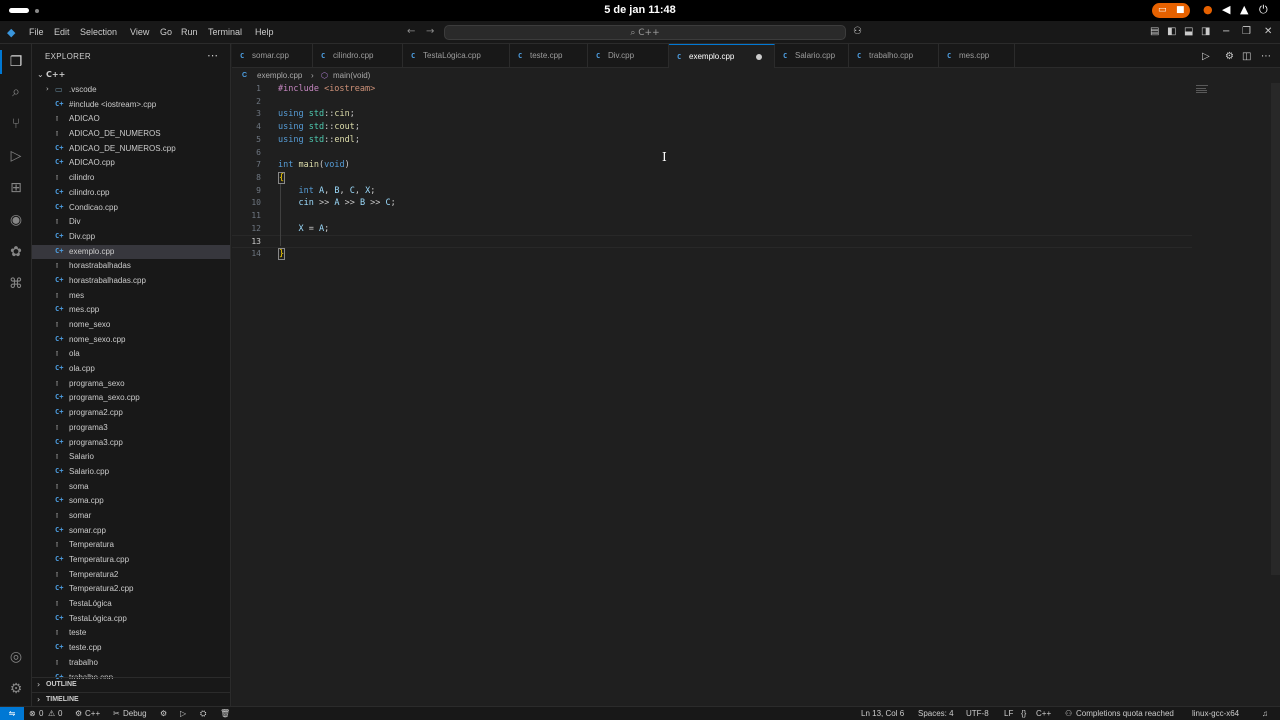  Describe the element at coordinates (1171, 31) in the screenshot. I see `toggle-sidebar-icon: ◧` at that location.